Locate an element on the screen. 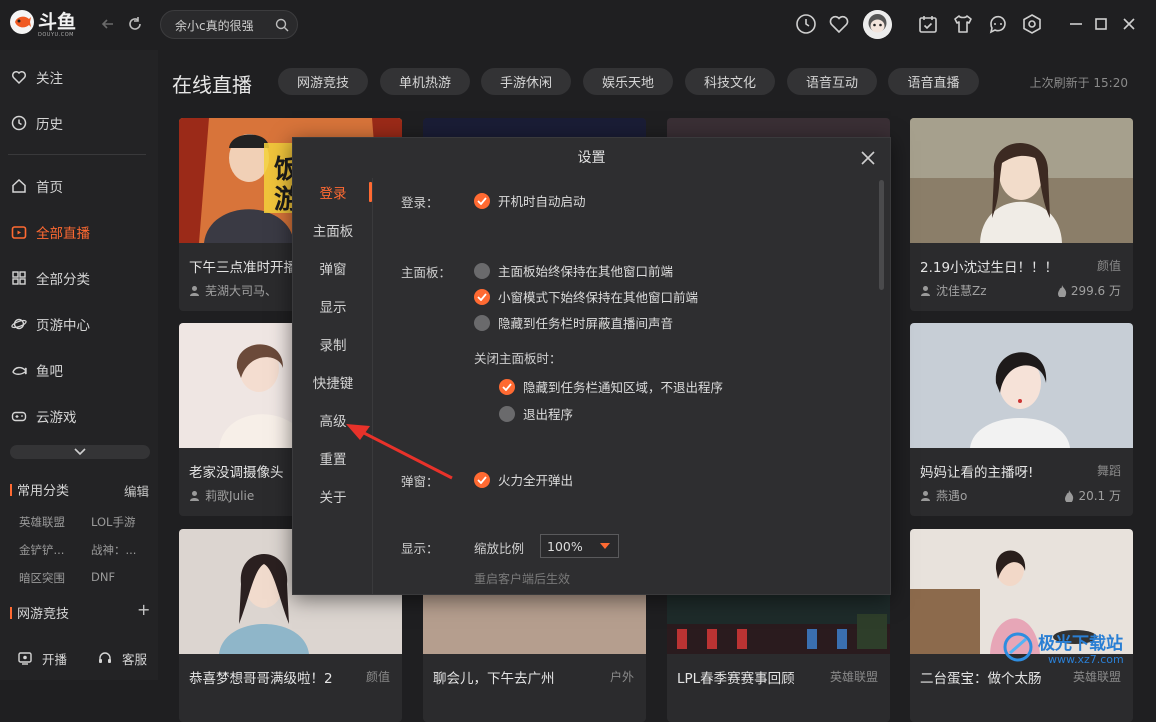  chevron-down-icon is located at coordinates (80, 452).